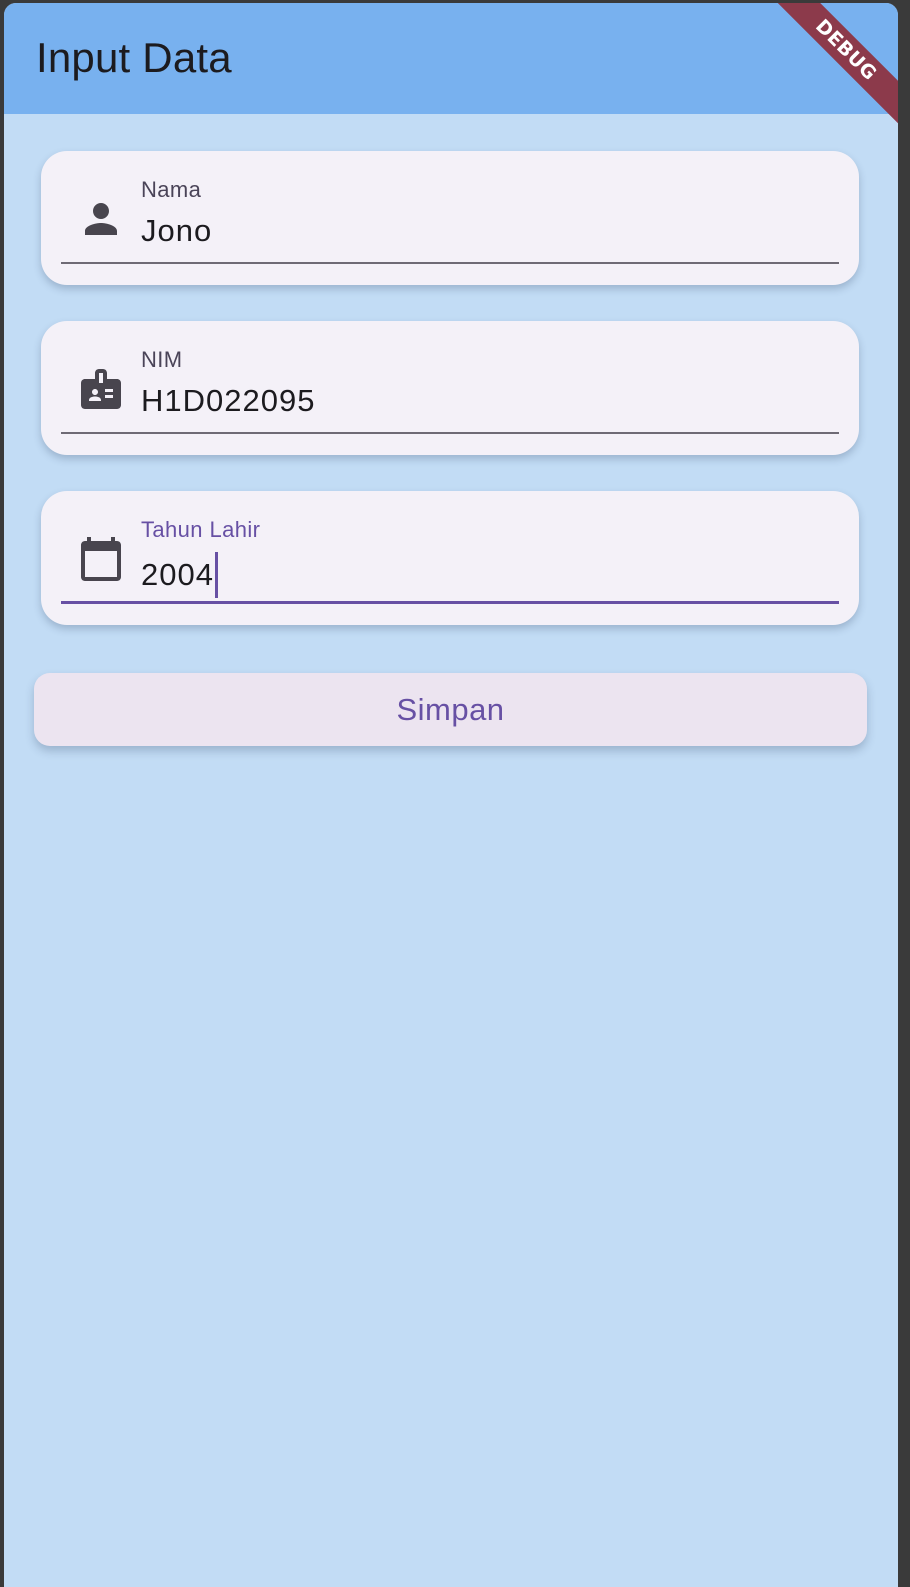 The width and height of the screenshot is (910, 1587). What do you see at coordinates (101, 559) in the screenshot?
I see `calendar-icon` at bounding box center [101, 559].